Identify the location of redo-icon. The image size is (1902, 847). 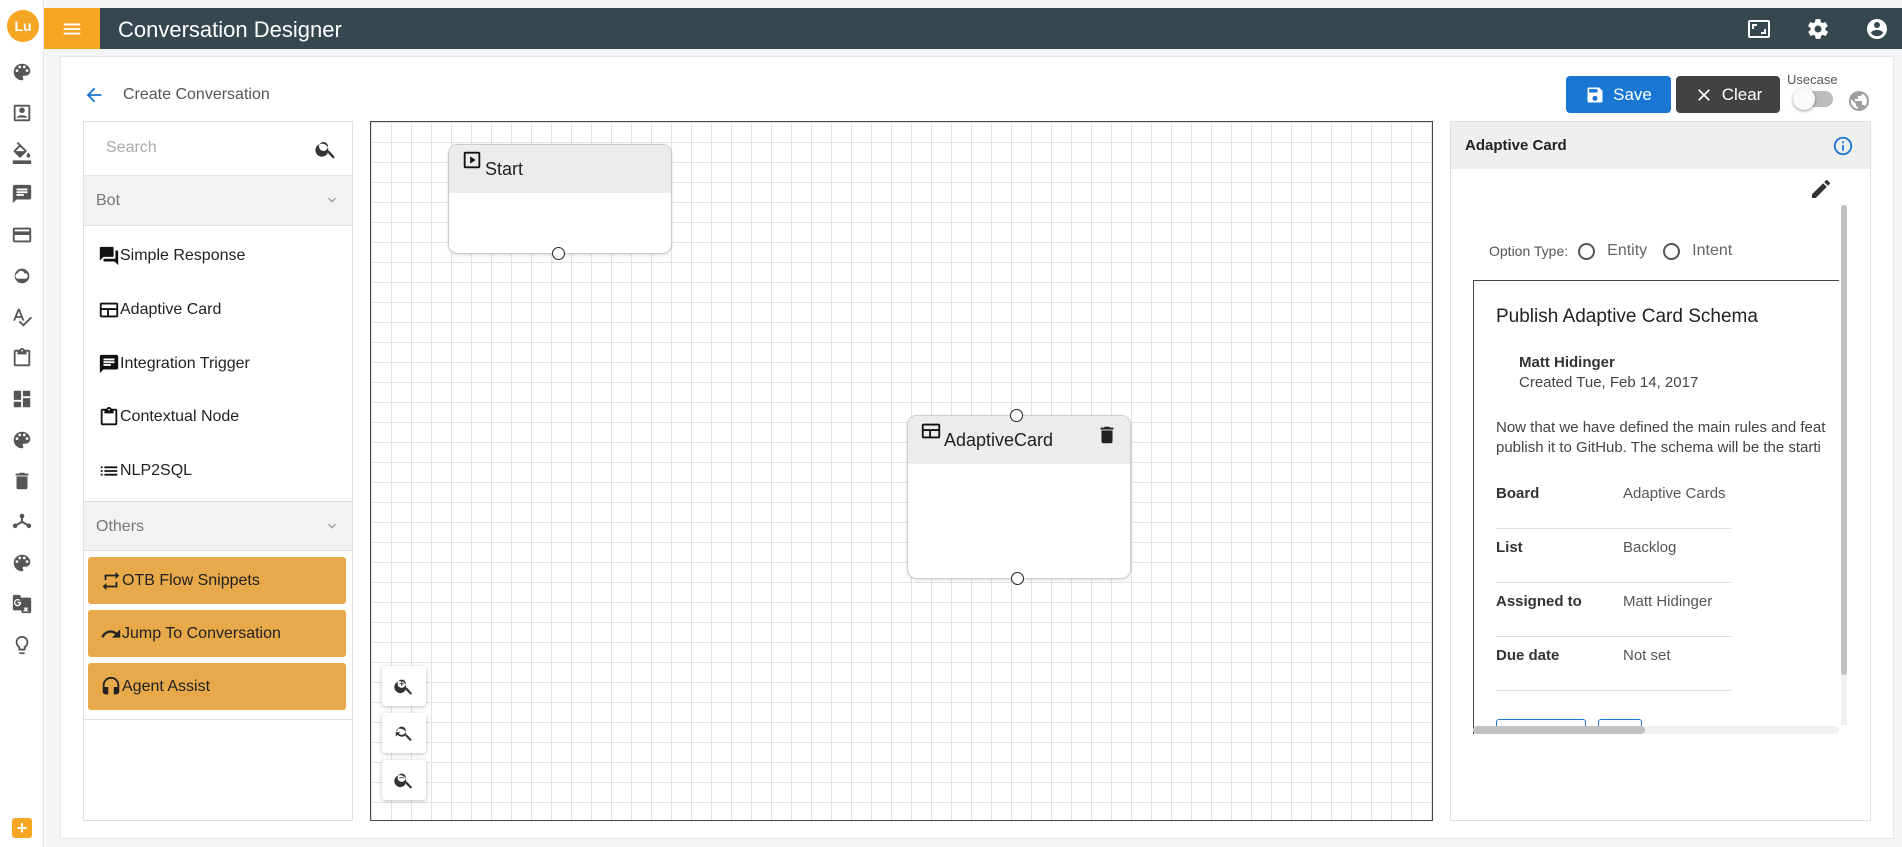
(111, 633).